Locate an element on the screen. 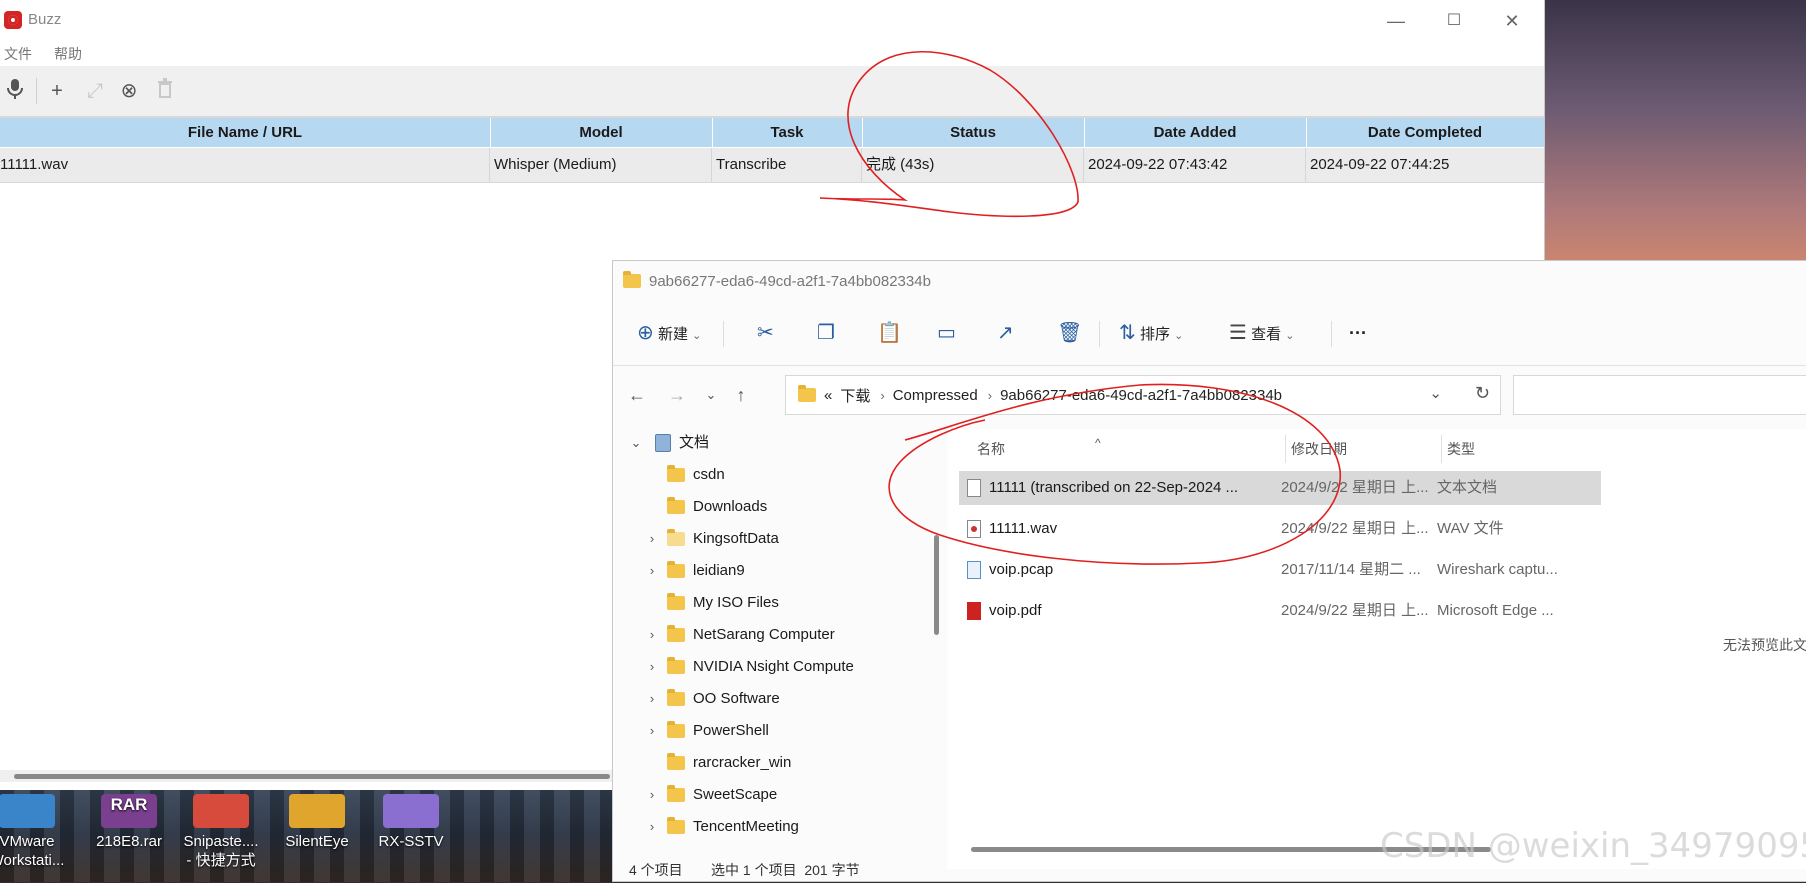 This screenshot has height=883, width=1806. column-header-model: Model is located at coordinates (601, 132).